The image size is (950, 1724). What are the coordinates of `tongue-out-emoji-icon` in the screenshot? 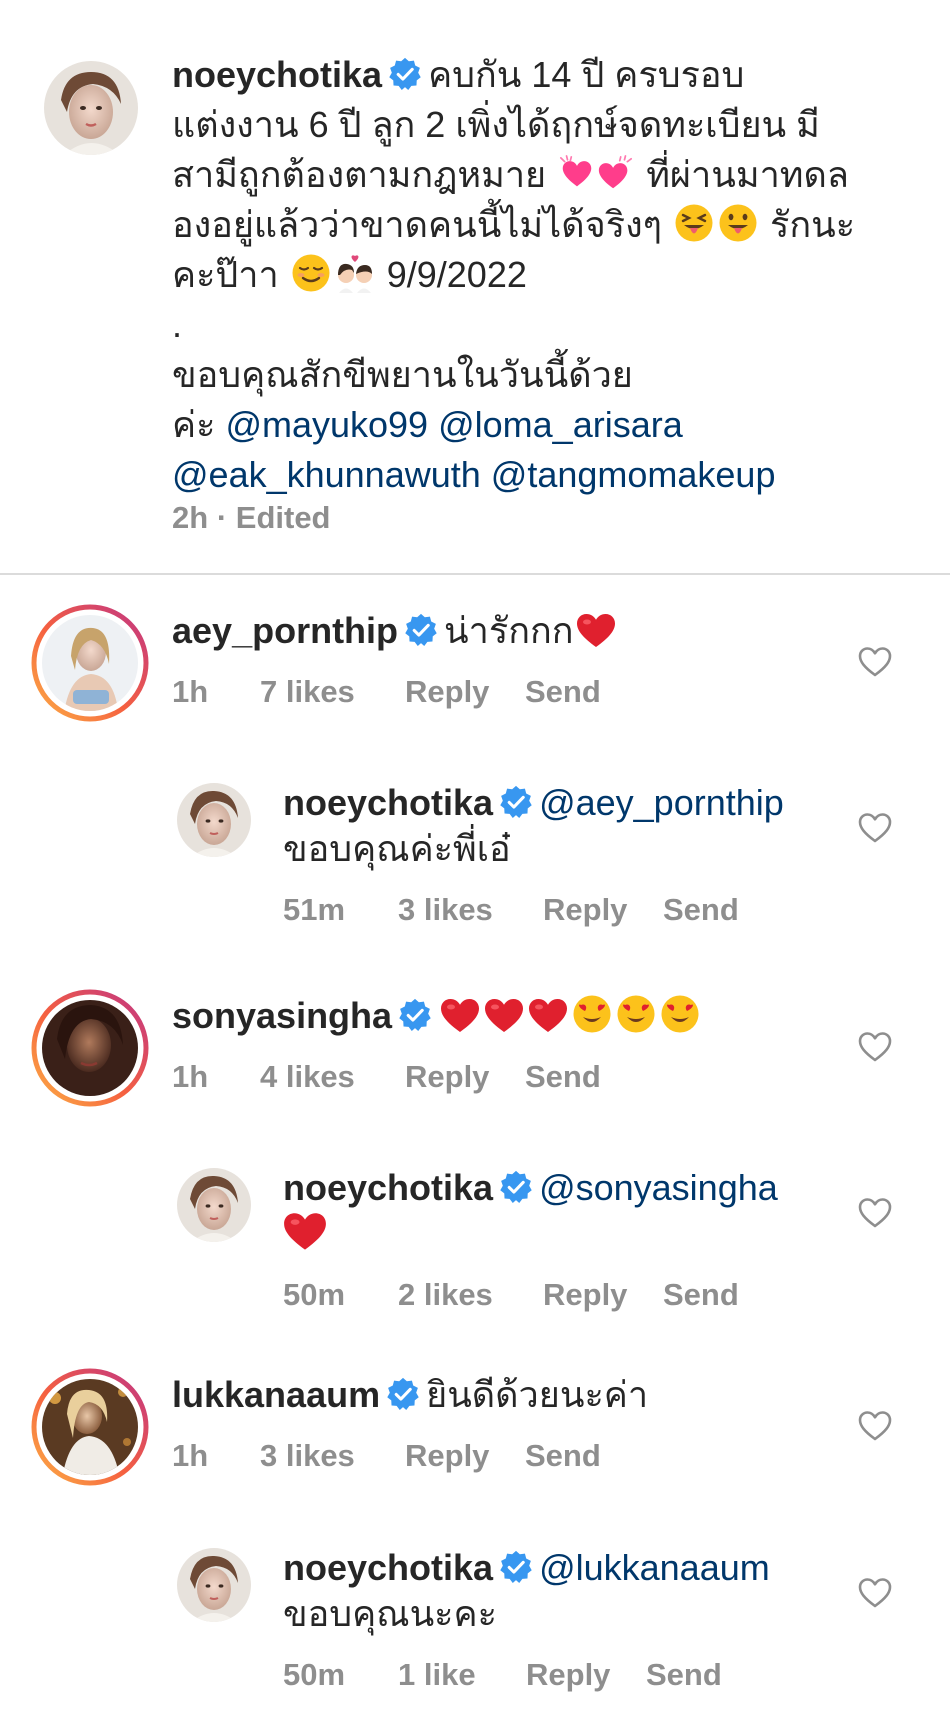 It's located at (738, 223).